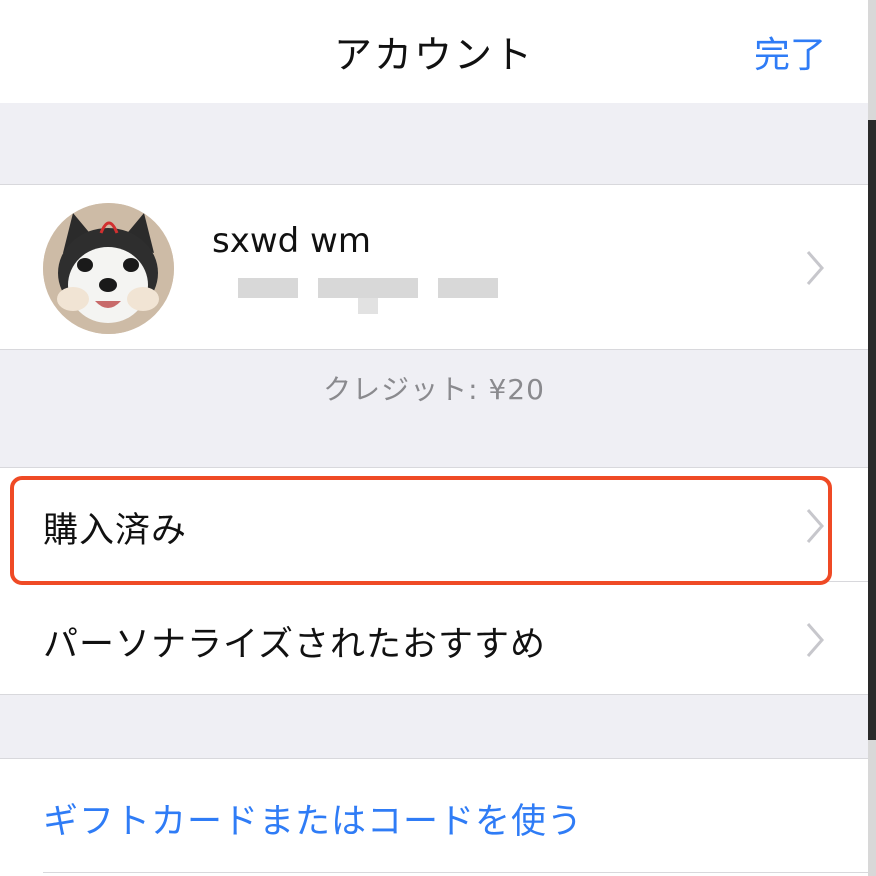  Describe the element at coordinates (434, 389) in the screenshot. I see `credit-balance: クレジット: ¥20` at that location.